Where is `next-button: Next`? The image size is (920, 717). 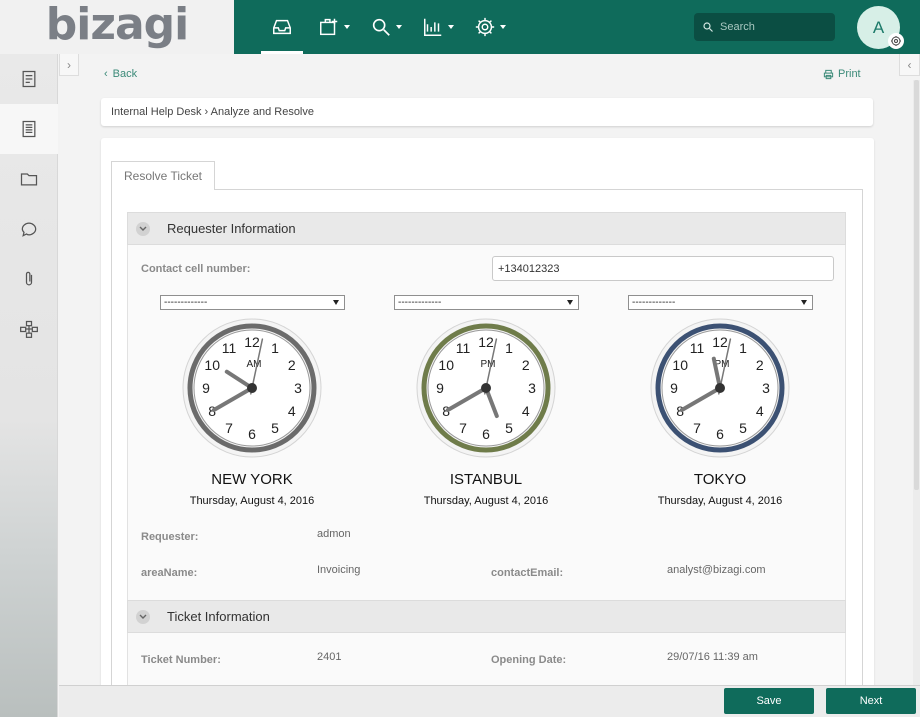
next-button: Next is located at coordinates (871, 701).